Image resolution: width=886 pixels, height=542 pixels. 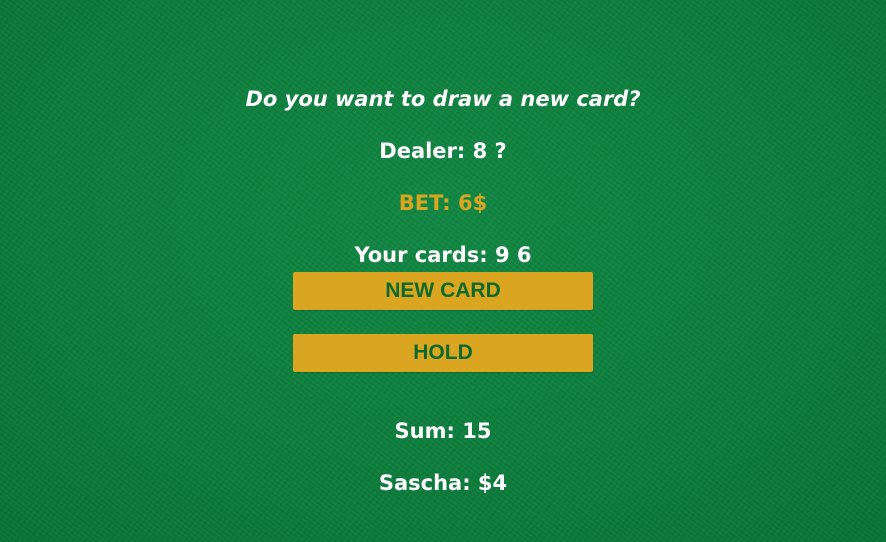 What do you see at coordinates (443, 291) in the screenshot?
I see `new-card-button: NEW CARD` at bounding box center [443, 291].